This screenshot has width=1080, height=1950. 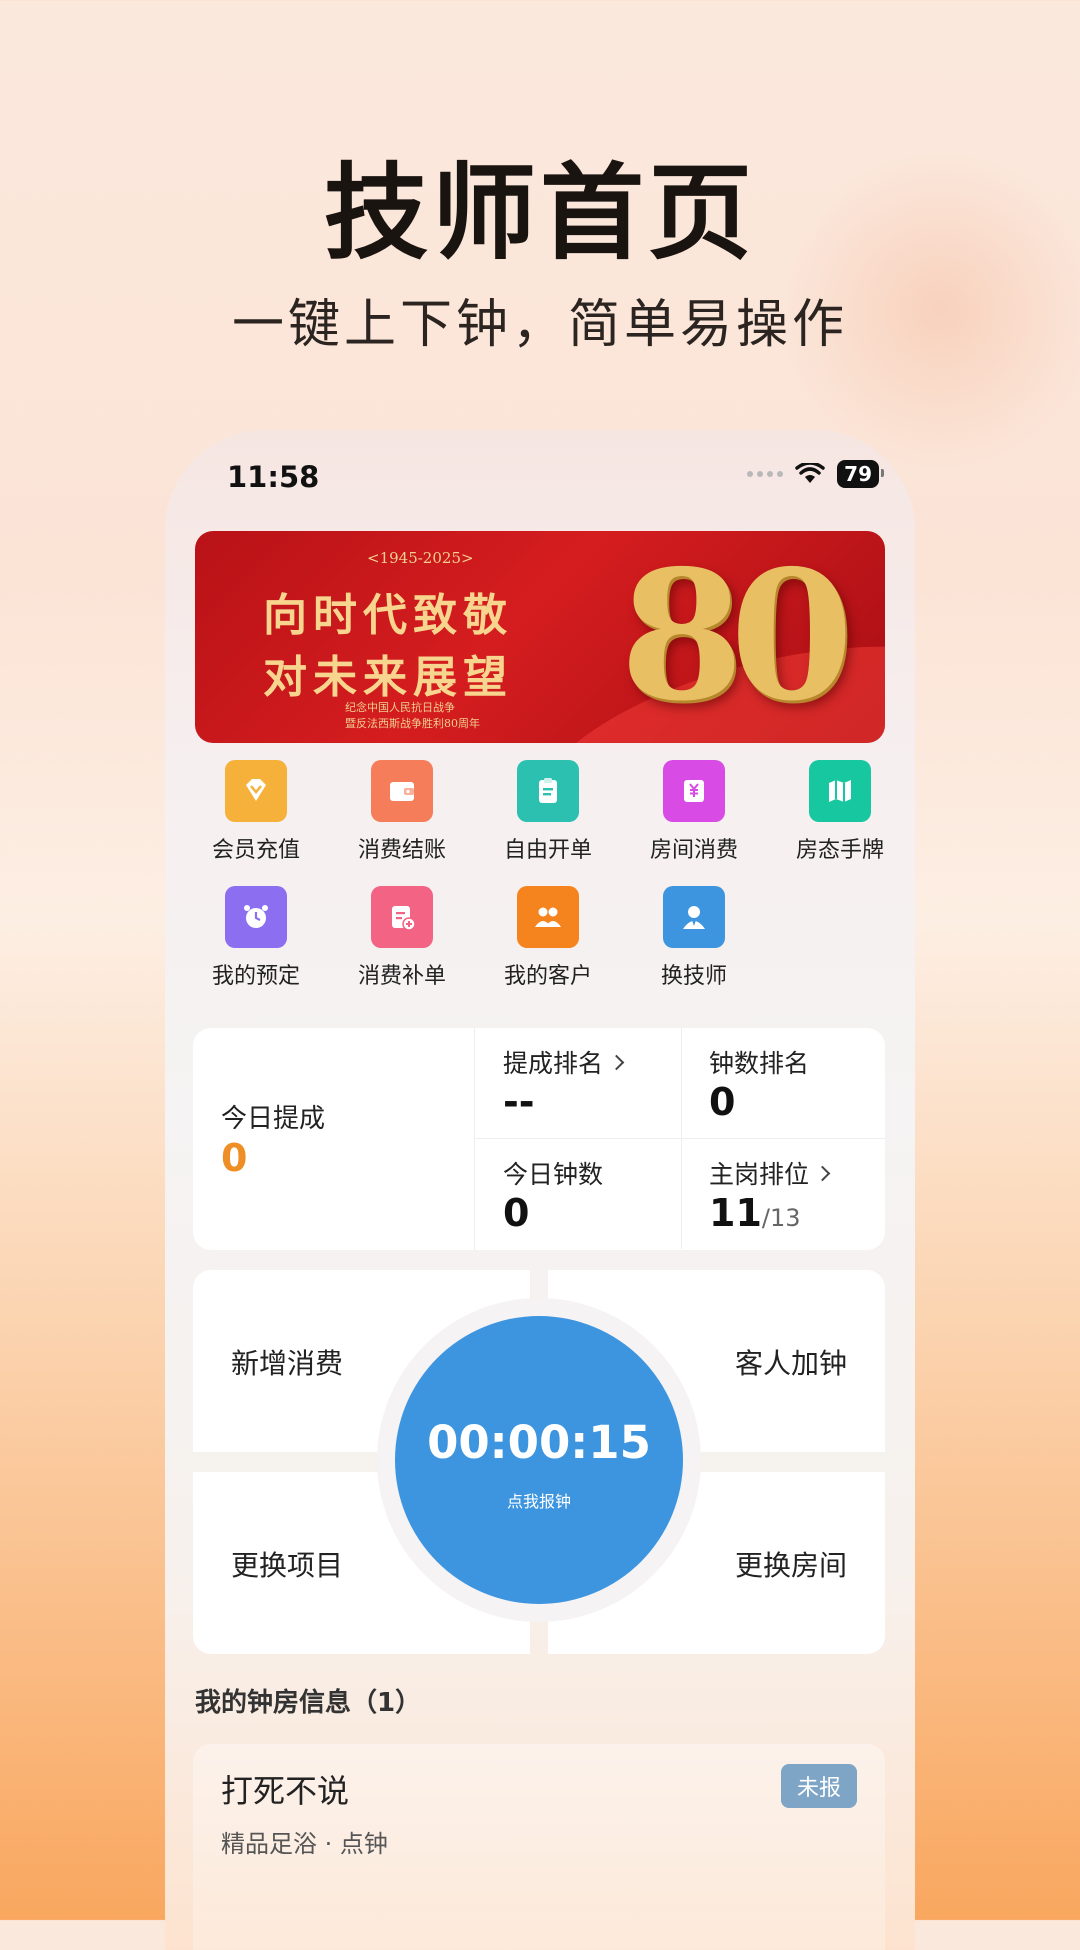 I want to click on promo-subtitle: 一键上下钟，简单易操作, so click(x=539, y=325).